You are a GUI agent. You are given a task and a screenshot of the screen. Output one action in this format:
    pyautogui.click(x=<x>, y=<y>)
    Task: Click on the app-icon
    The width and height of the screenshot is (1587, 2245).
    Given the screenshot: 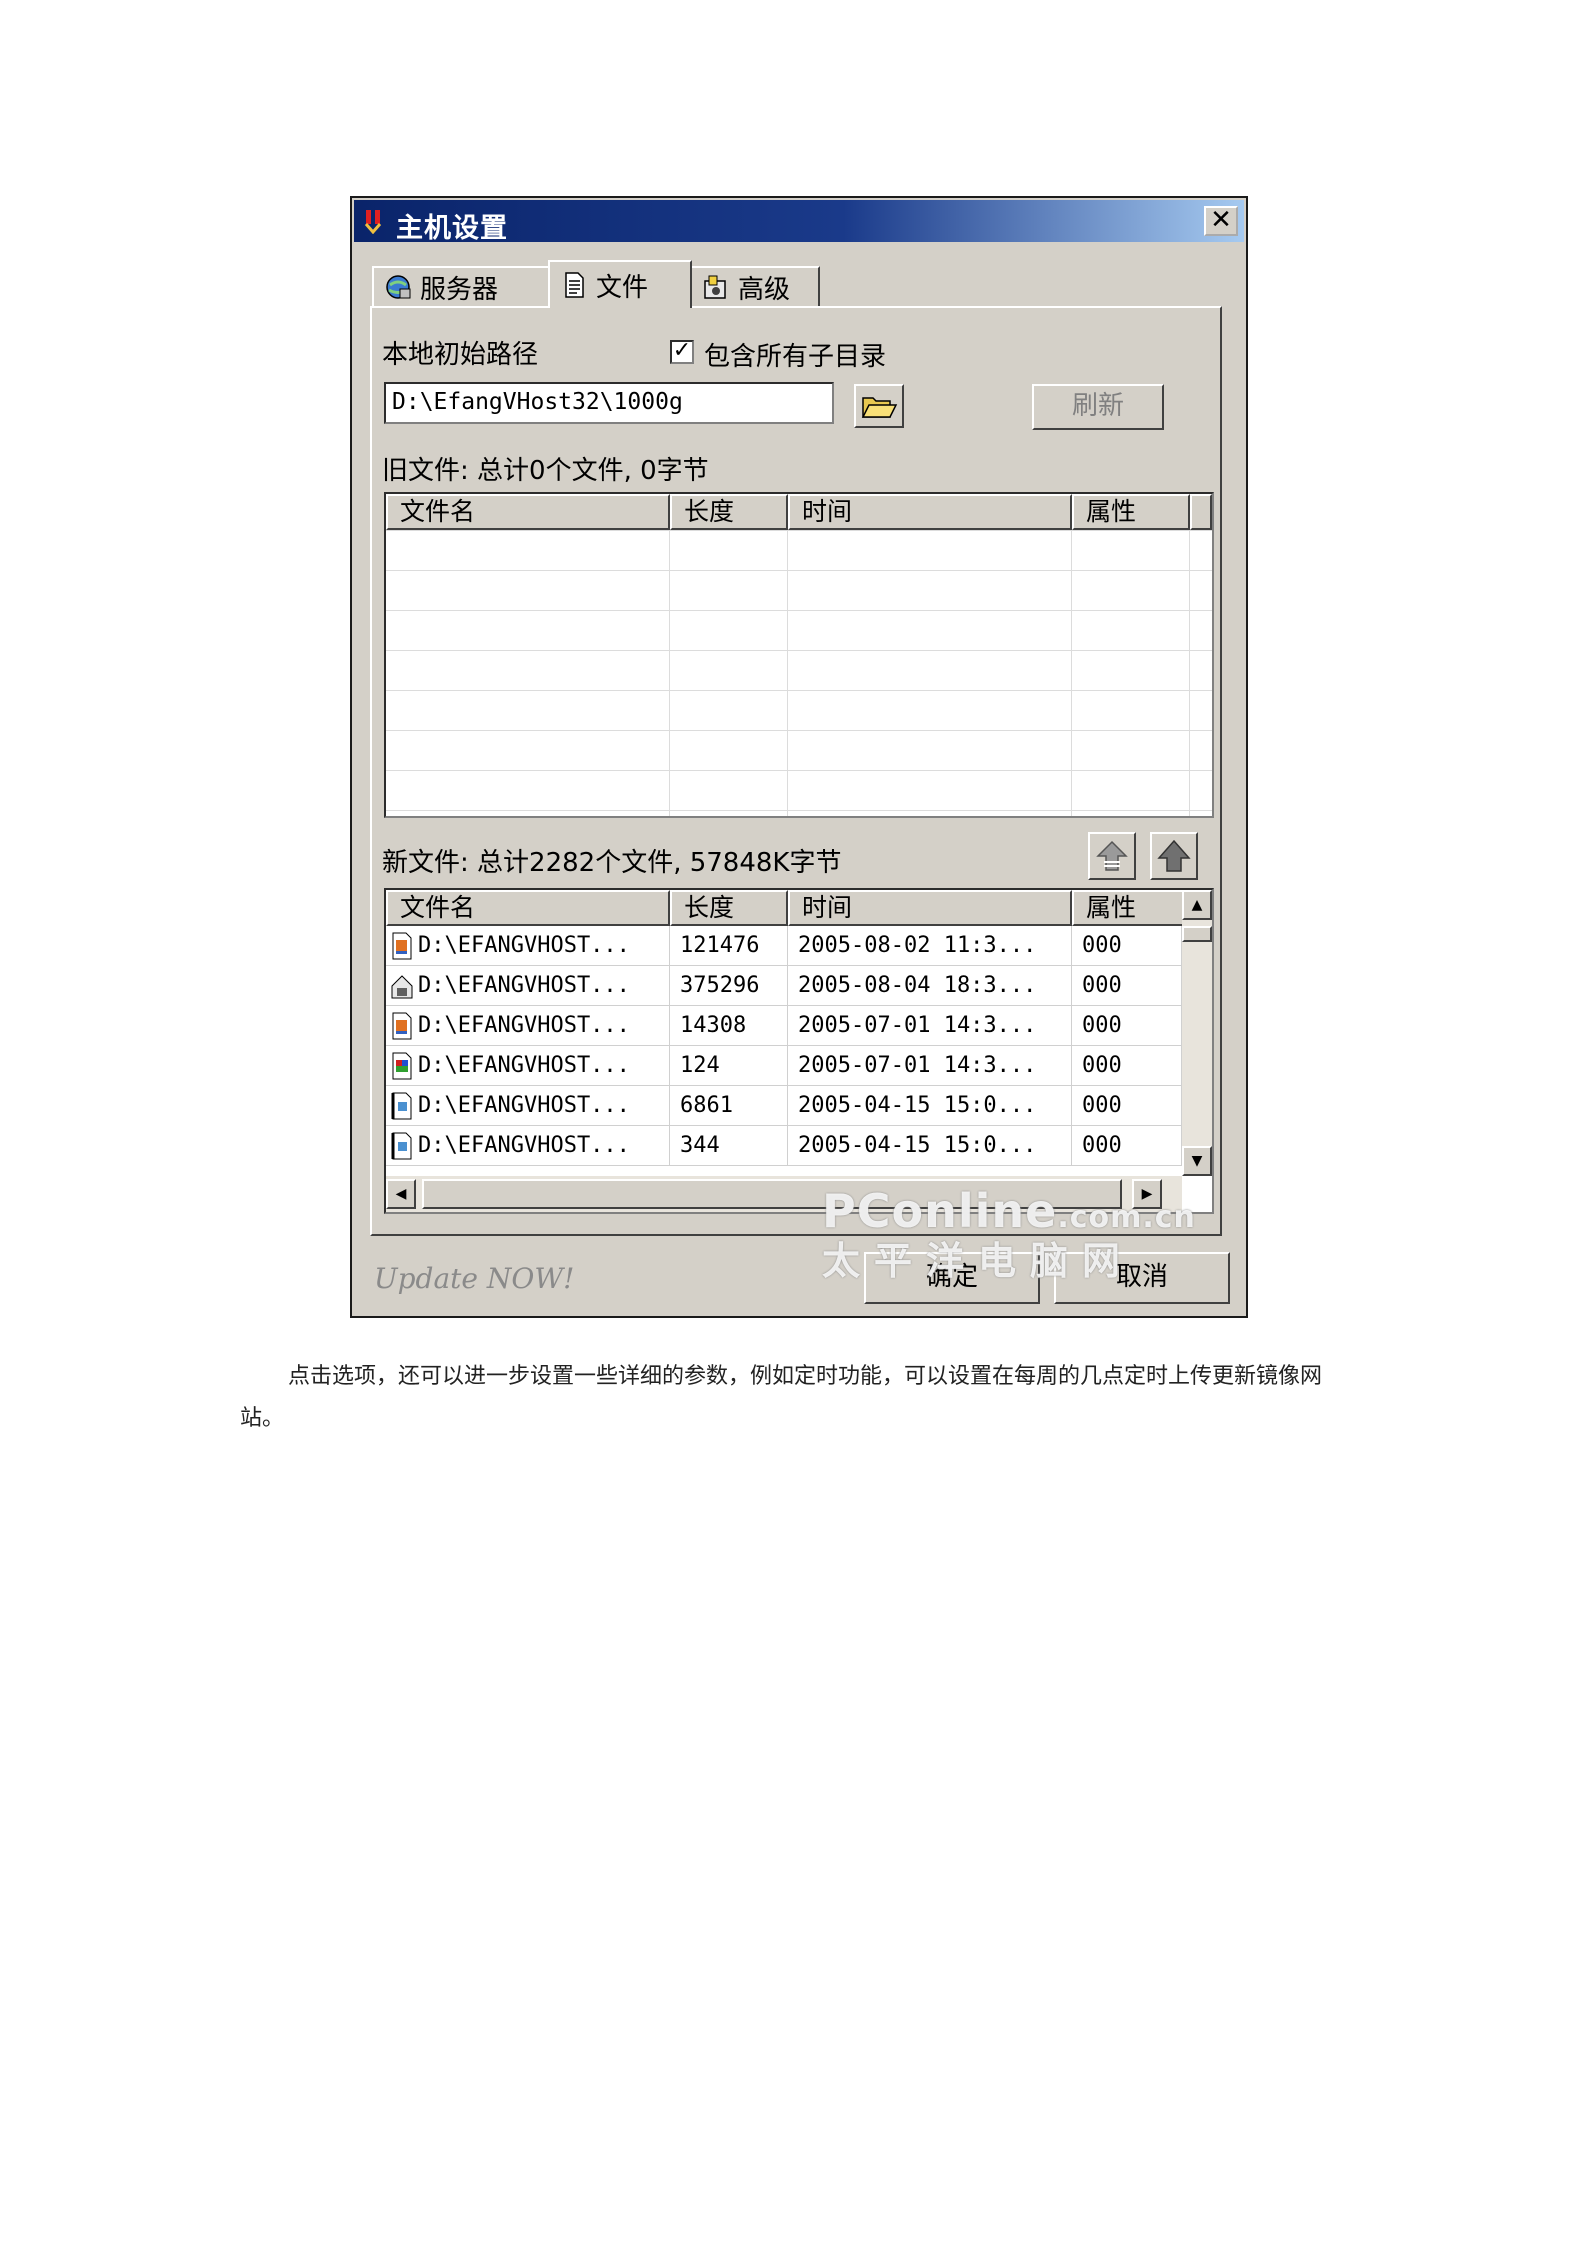 What is the action you would take?
    pyautogui.click(x=373, y=222)
    